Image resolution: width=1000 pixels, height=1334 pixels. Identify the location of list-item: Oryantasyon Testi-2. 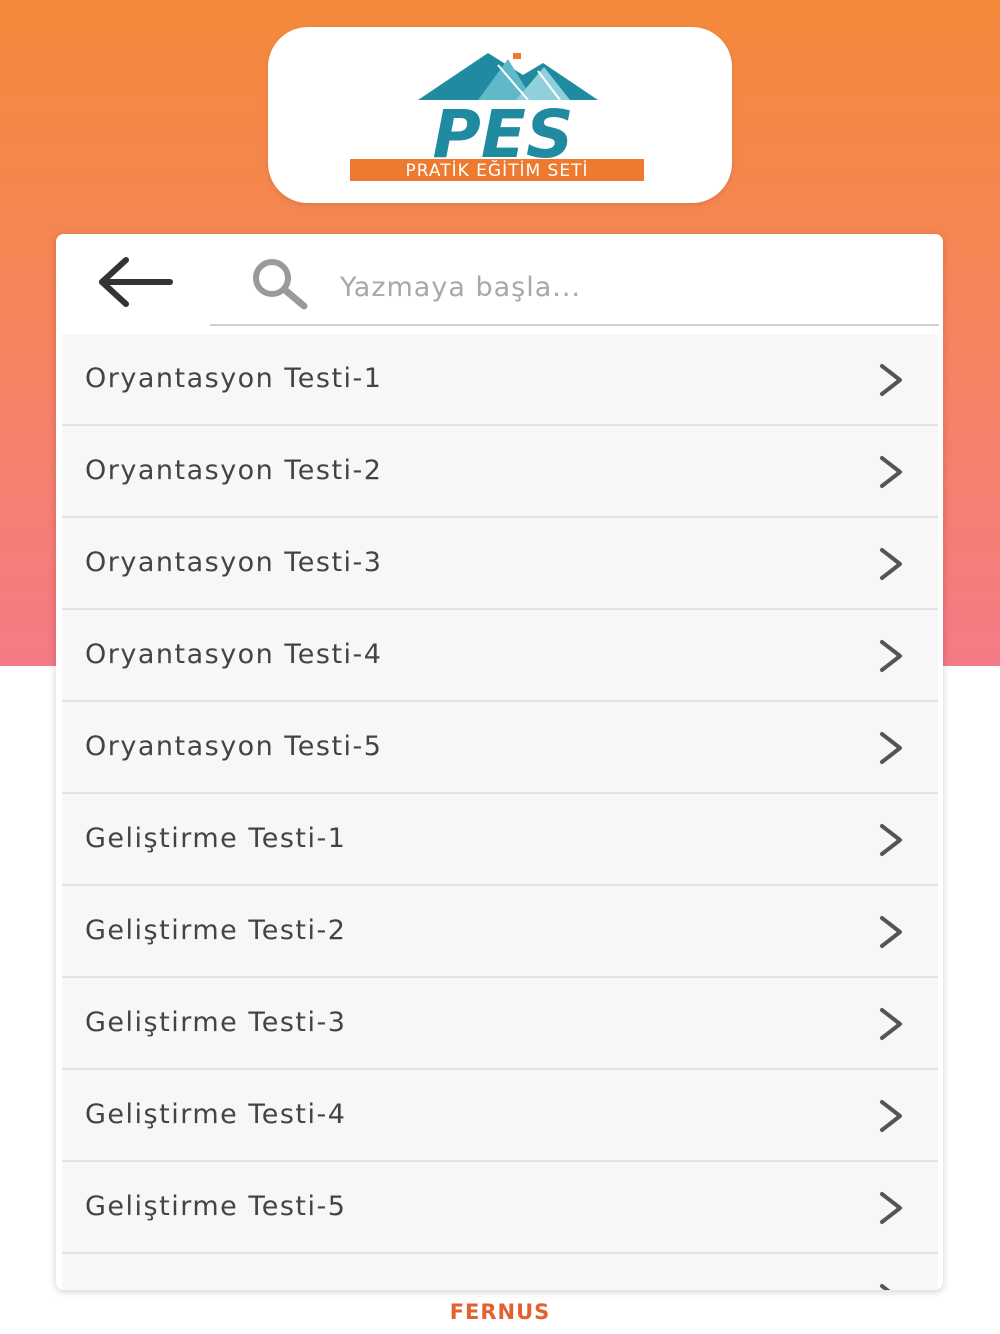
(500, 472).